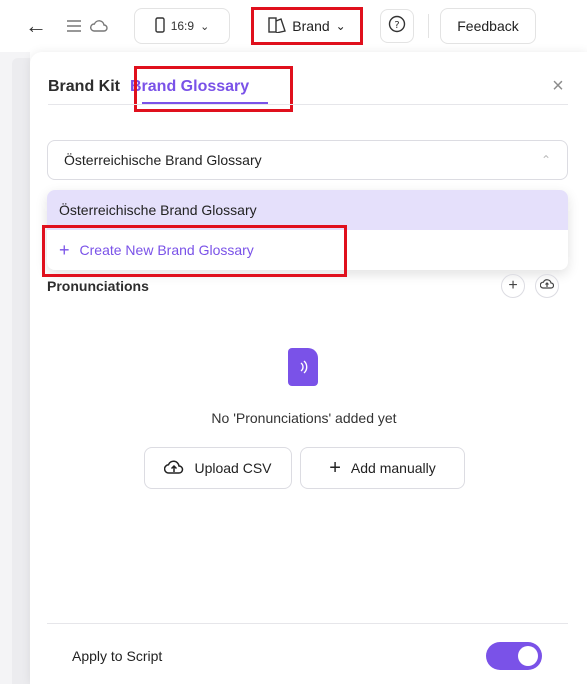 Image resolution: width=587 pixels, height=684 pixels. Describe the element at coordinates (99, 26) in the screenshot. I see `cloud-icon` at that location.